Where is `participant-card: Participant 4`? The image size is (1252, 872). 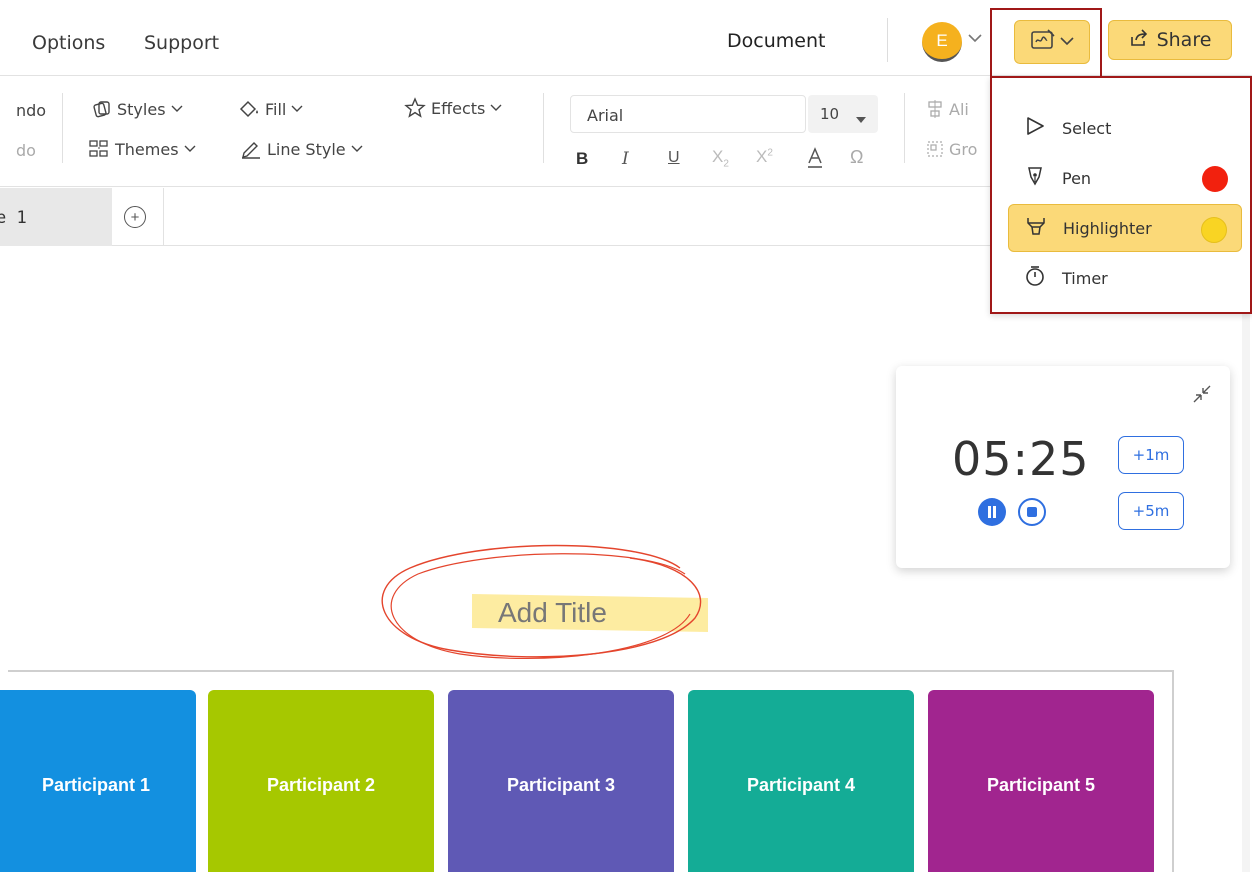
participant-card: Participant 4 is located at coordinates (801, 781).